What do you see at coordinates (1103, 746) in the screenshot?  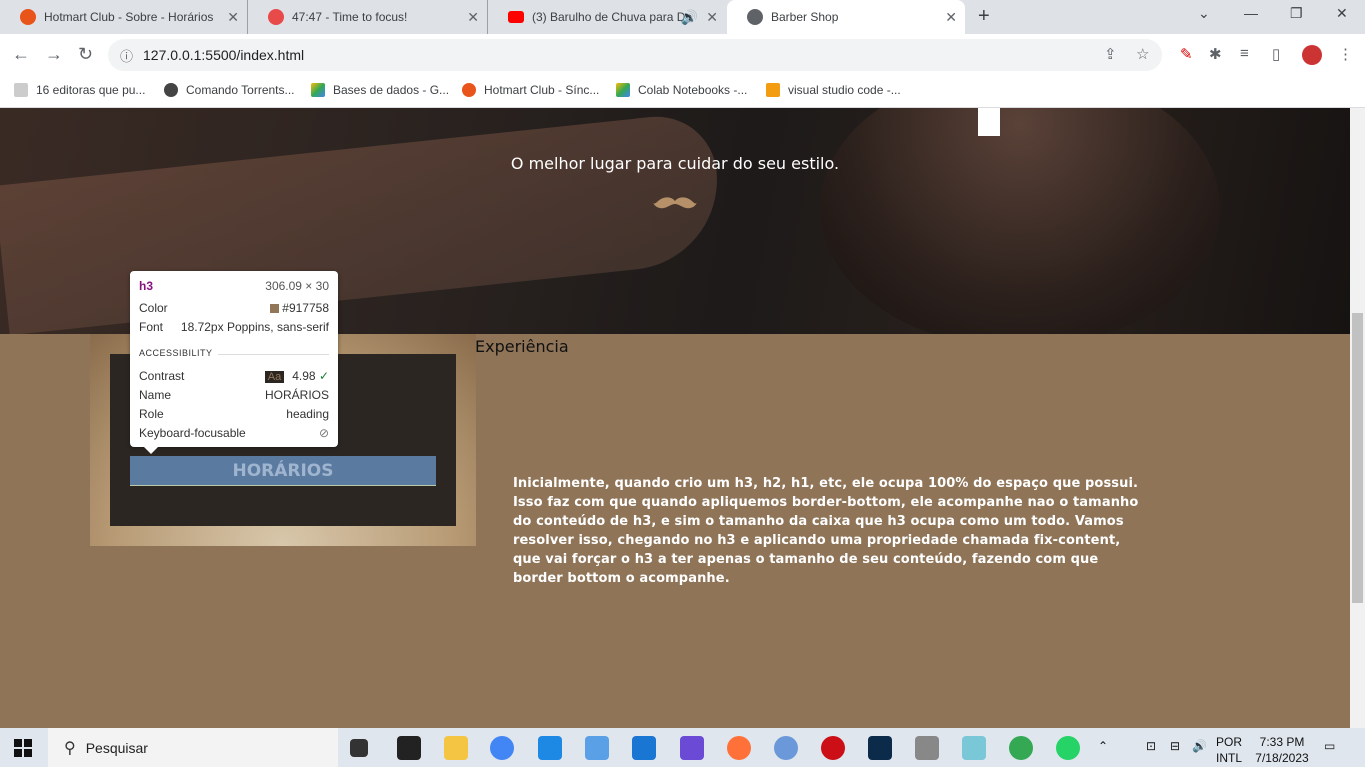 I see `chevron-up-icon: ⌃` at bounding box center [1103, 746].